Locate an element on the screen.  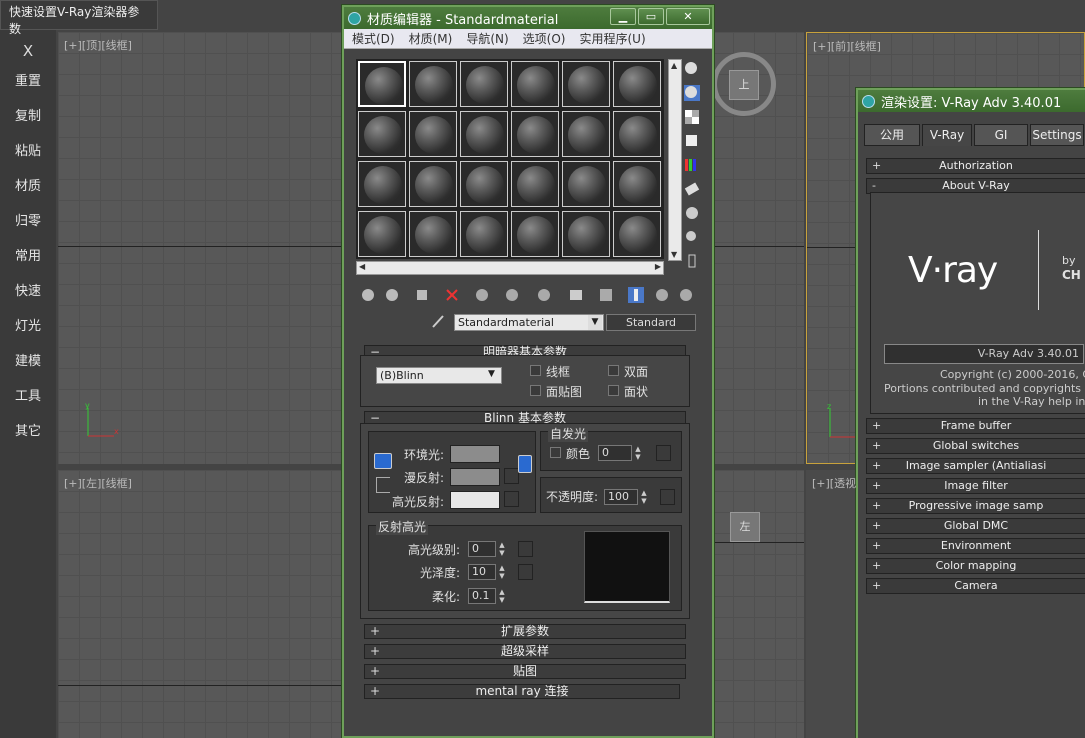
viewport-left: [+][左][线框] is located at coordinates (200, 604).